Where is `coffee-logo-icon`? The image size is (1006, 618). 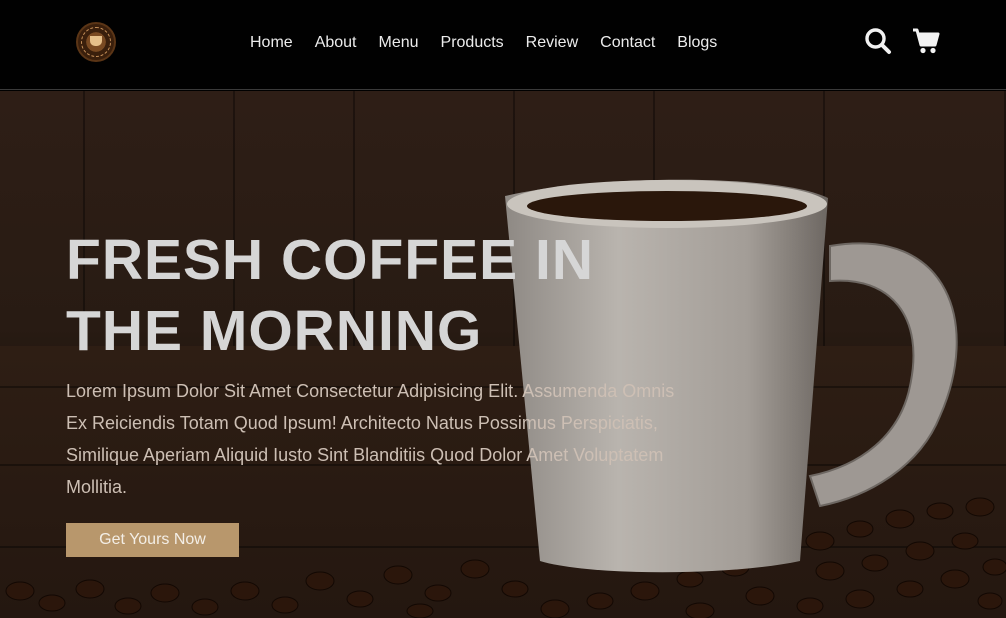 coffee-logo-icon is located at coordinates (96, 42).